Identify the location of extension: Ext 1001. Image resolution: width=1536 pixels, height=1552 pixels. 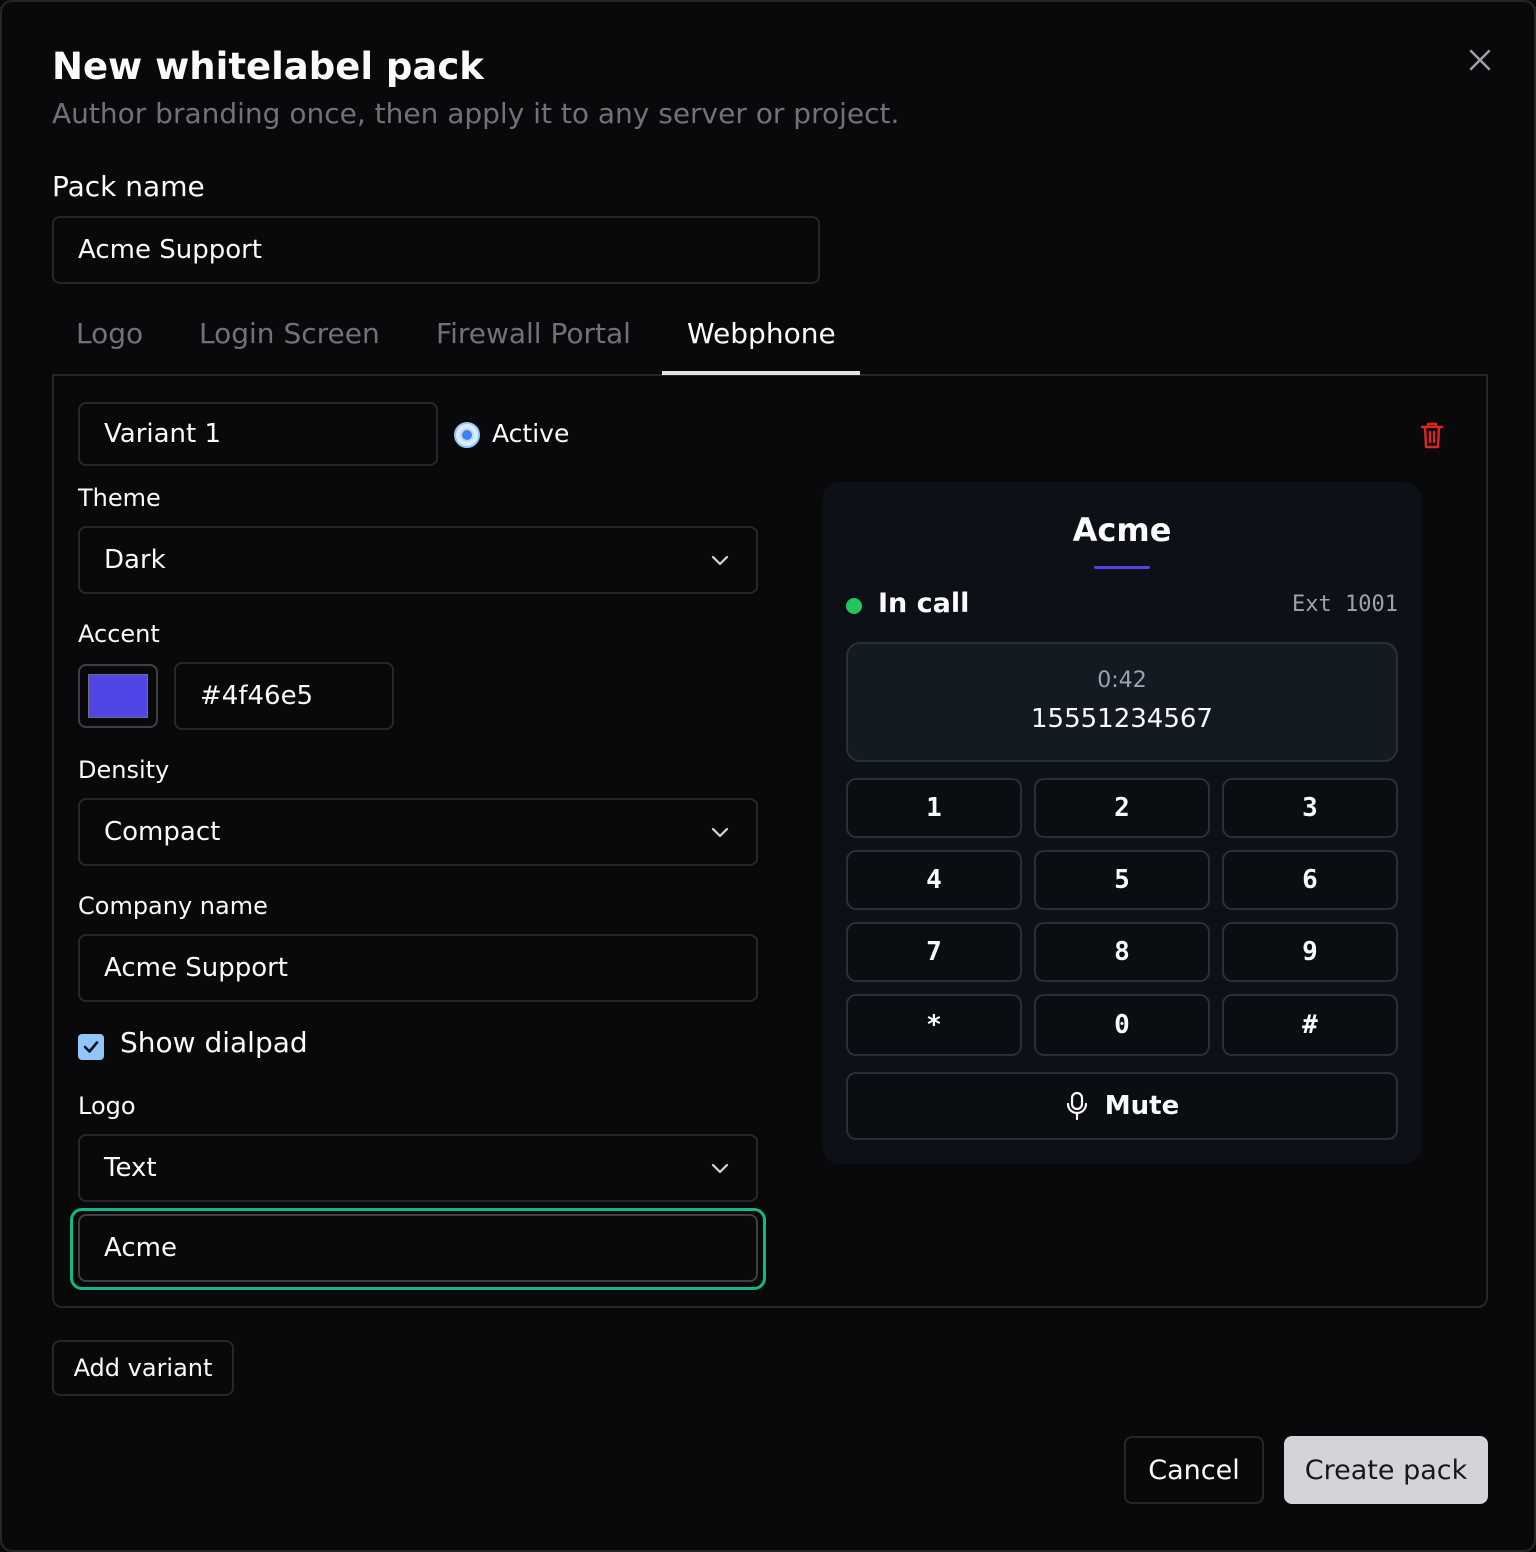
(1345, 604).